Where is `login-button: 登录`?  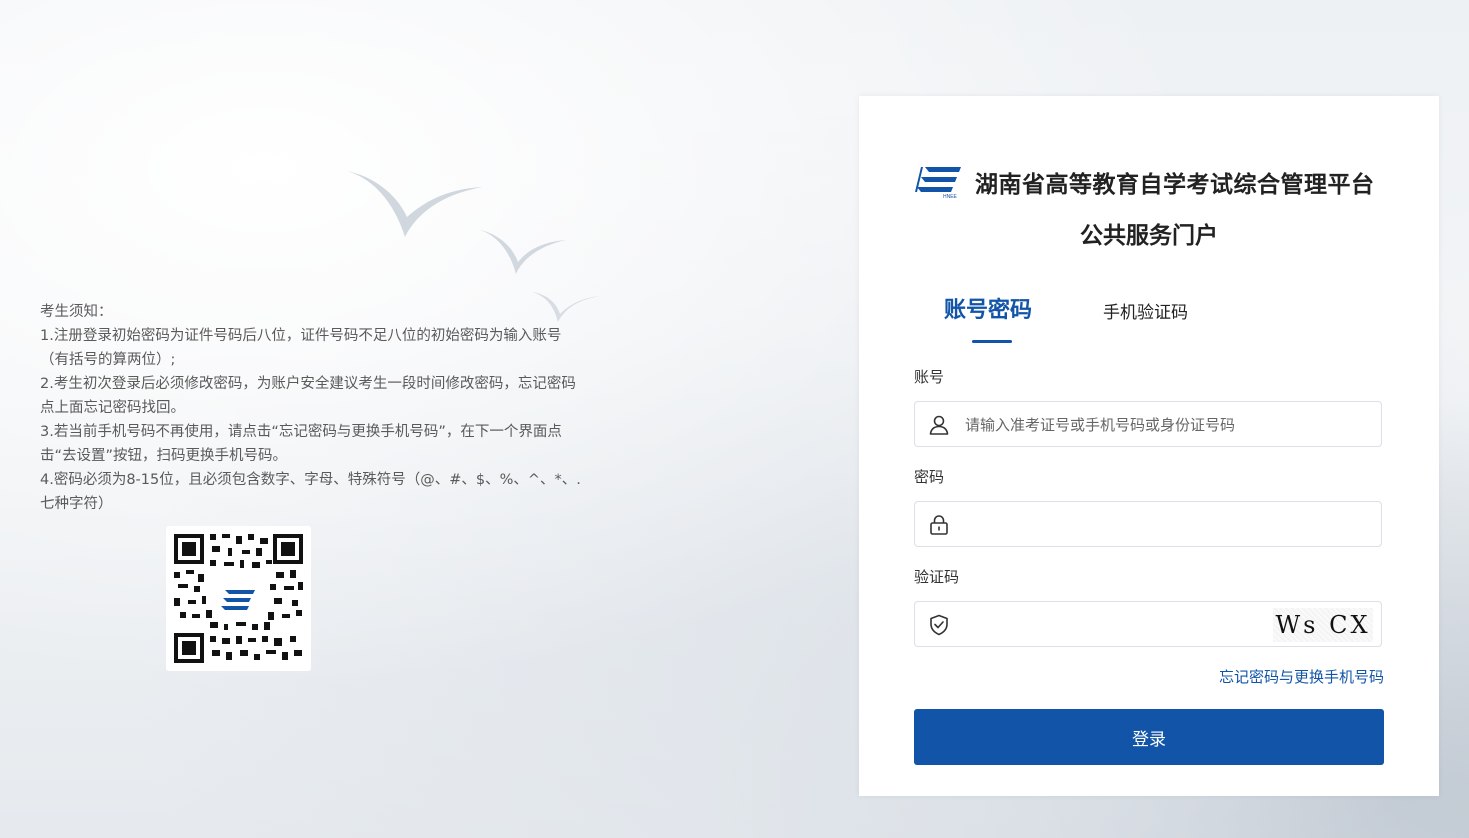
login-button: 登录 is located at coordinates (1149, 737).